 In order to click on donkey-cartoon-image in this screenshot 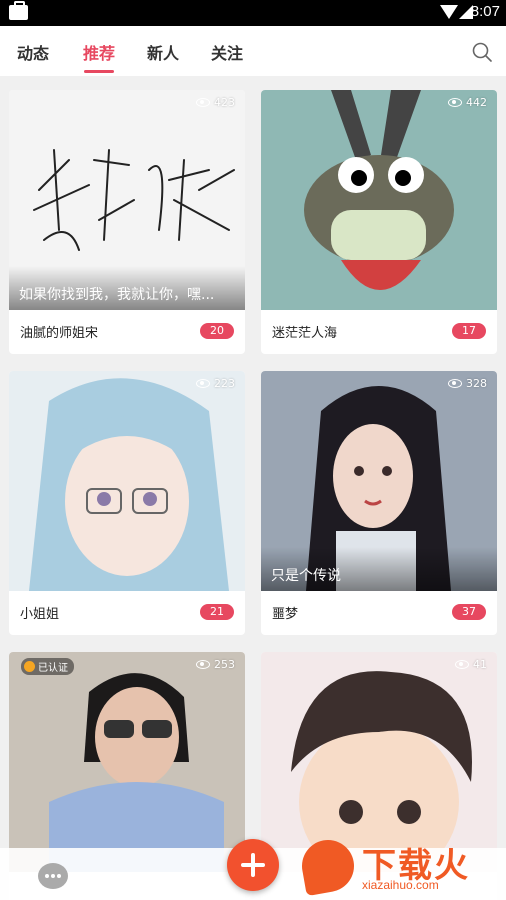, I will do `click(379, 190)`.